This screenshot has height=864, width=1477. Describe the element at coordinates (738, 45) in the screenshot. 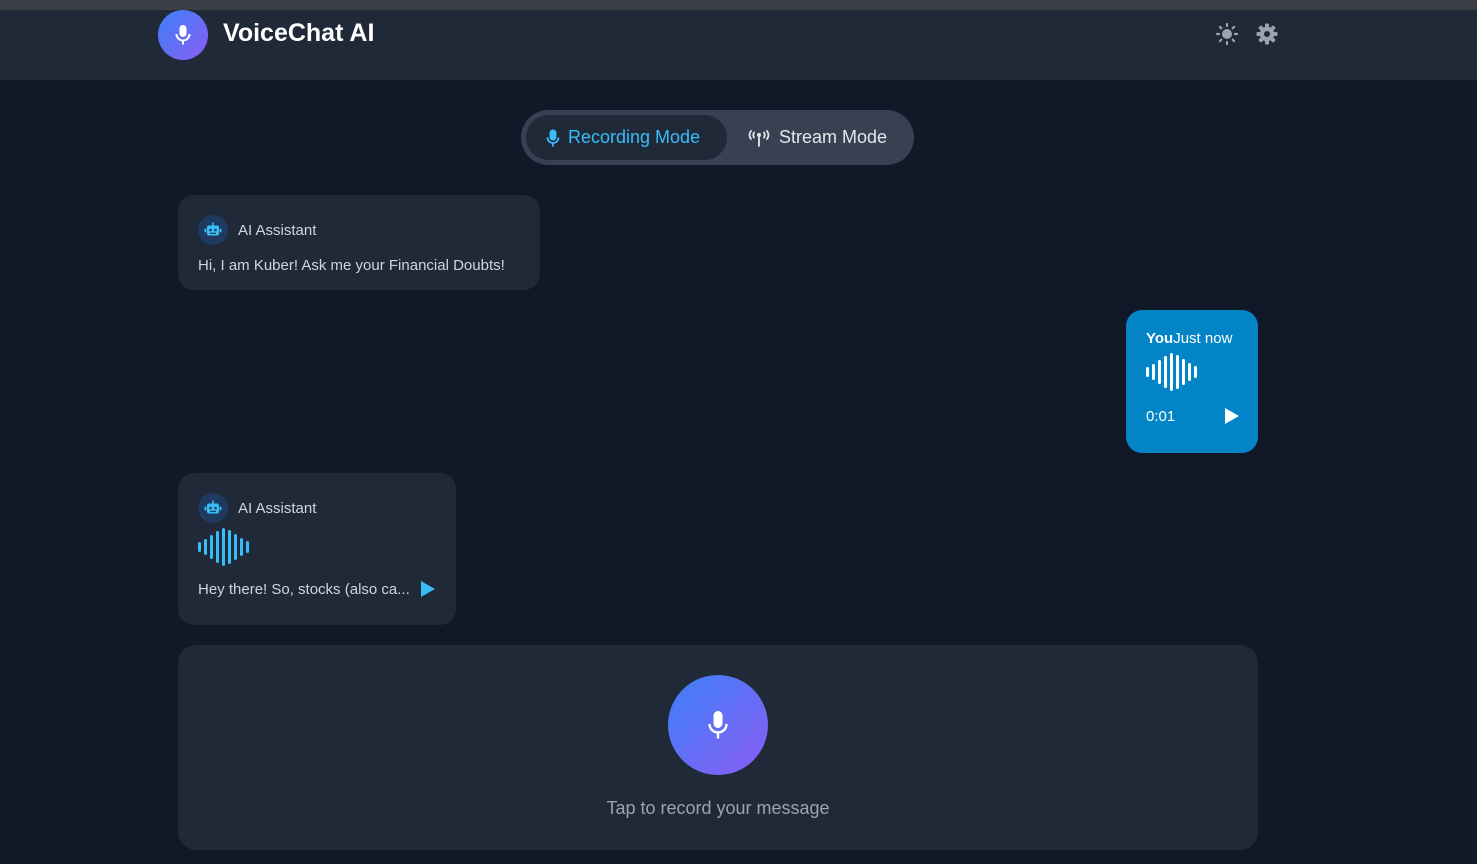

I see `app-header: VoiceChat AI` at that location.